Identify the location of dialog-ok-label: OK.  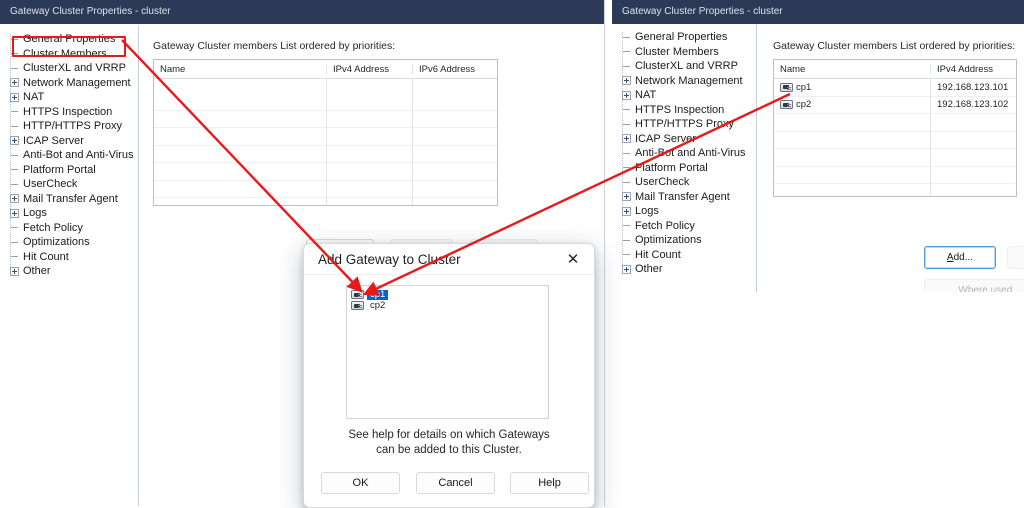
(360, 483).